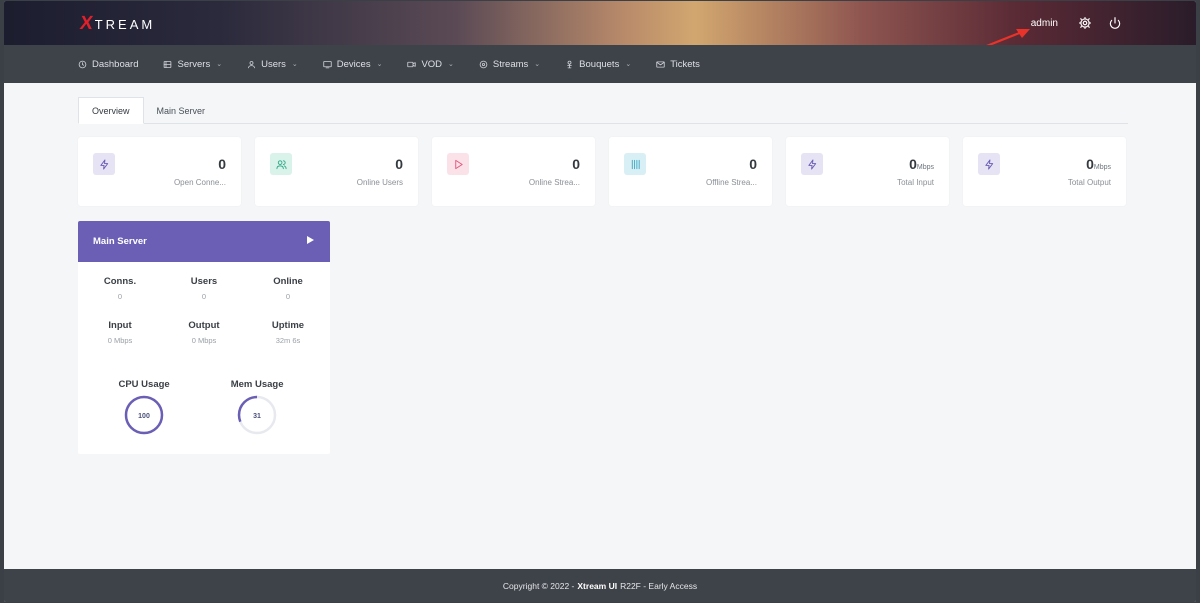 This screenshot has width=1200, height=603. I want to click on metric-input: Input 0 Mbps, so click(120, 332).